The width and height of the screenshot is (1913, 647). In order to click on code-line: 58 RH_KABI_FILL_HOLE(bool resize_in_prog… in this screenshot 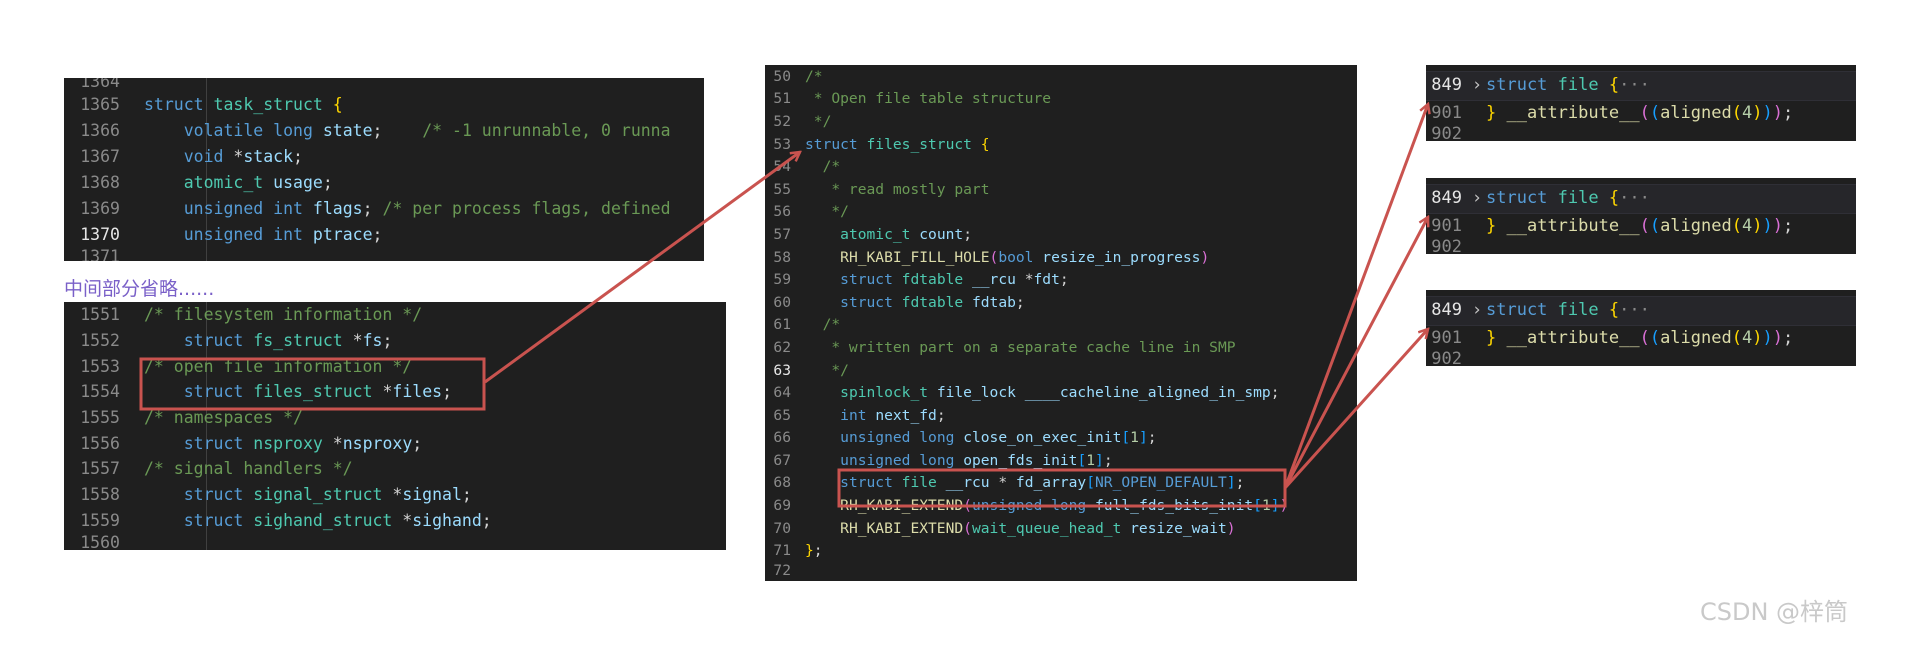, I will do `click(1061, 257)`.